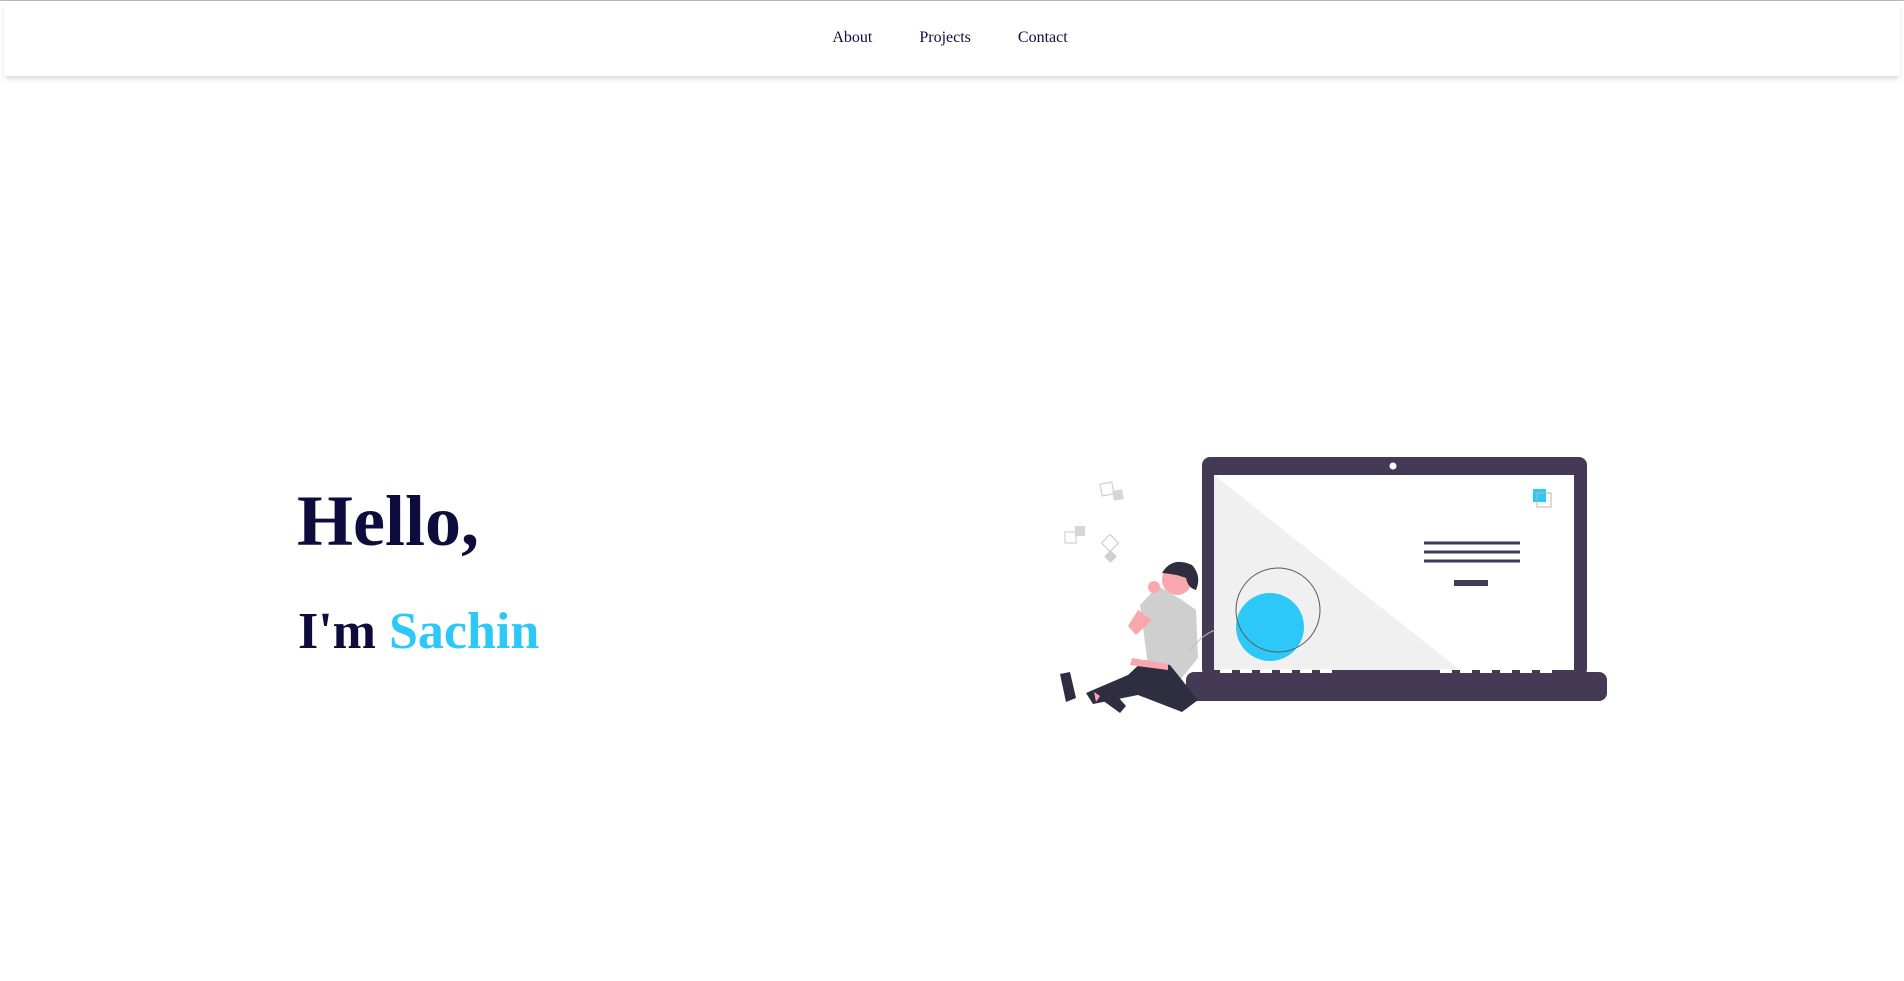  I want to click on hero-intro: I'm Sachin, so click(418, 632).